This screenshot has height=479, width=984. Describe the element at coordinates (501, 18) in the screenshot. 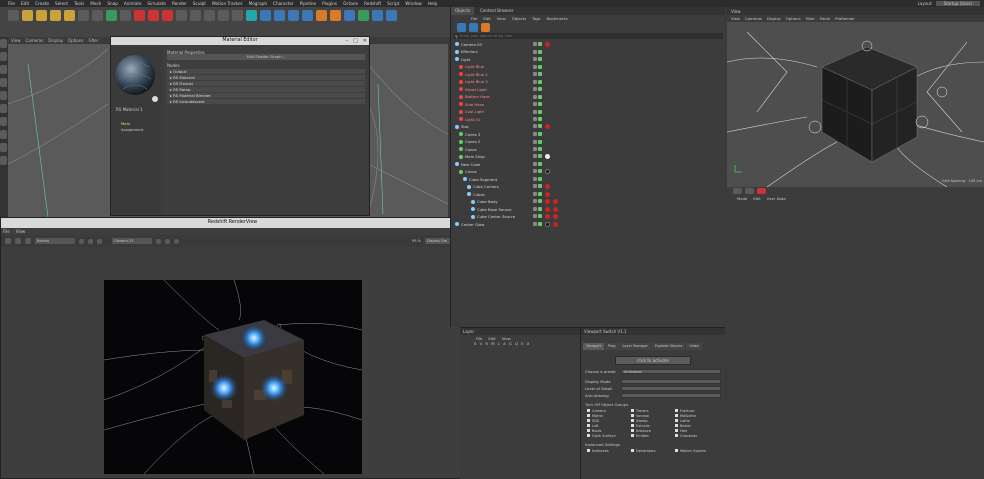

I see `om-menu-view: View` at that location.